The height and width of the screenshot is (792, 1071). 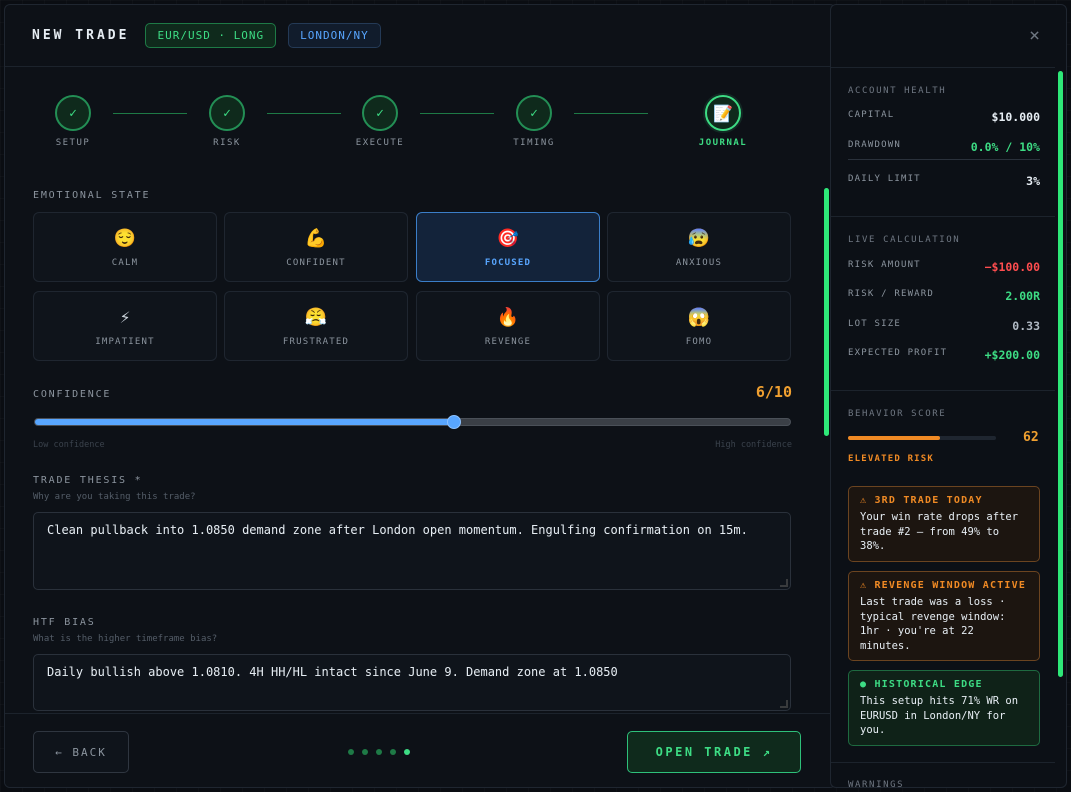 What do you see at coordinates (921, 684) in the screenshot?
I see `dot-icon: ● HISTORICAL EDGE` at bounding box center [921, 684].